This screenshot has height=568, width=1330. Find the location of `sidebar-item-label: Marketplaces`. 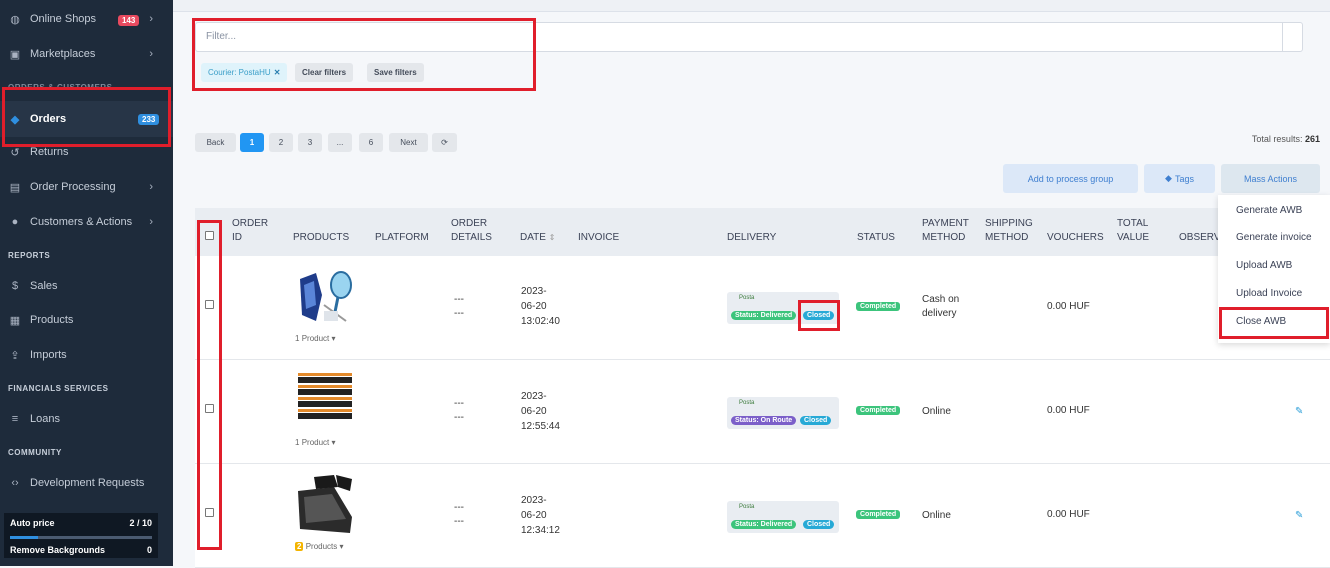

sidebar-item-label: Marketplaces is located at coordinates (63, 54).